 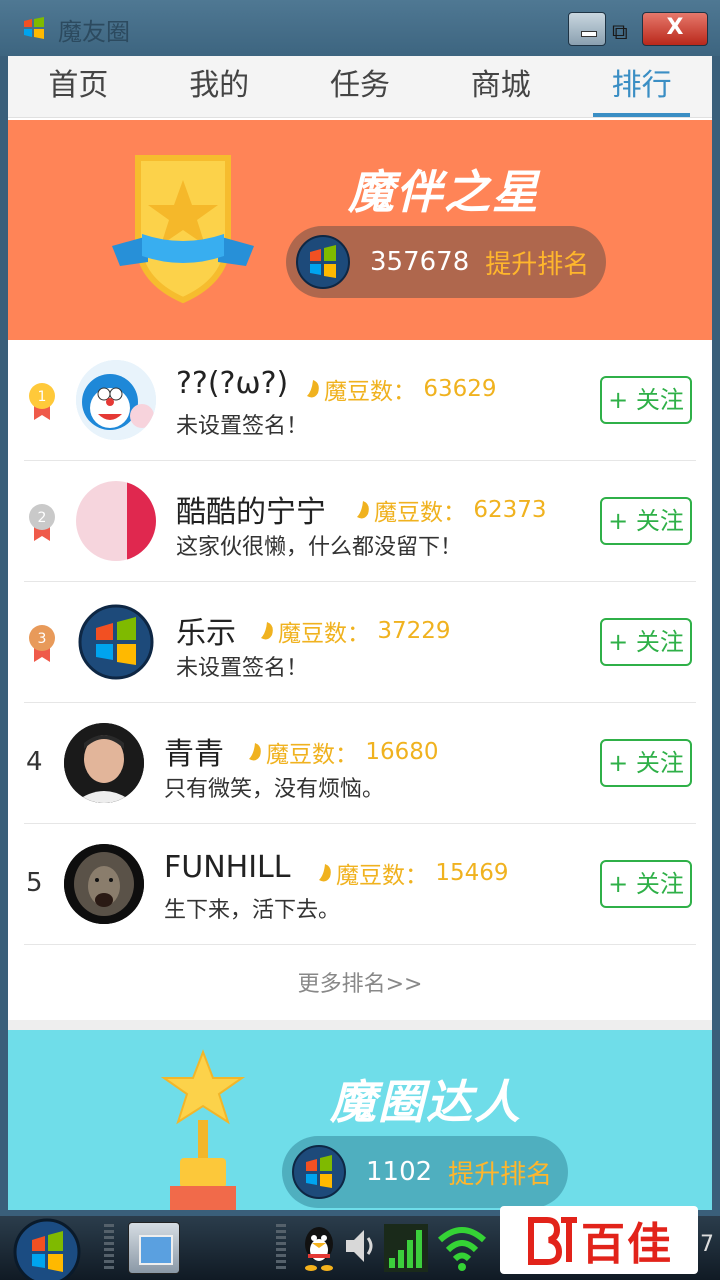 What do you see at coordinates (34, 762) in the screenshot?
I see `rank-number: 4` at bounding box center [34, 762].